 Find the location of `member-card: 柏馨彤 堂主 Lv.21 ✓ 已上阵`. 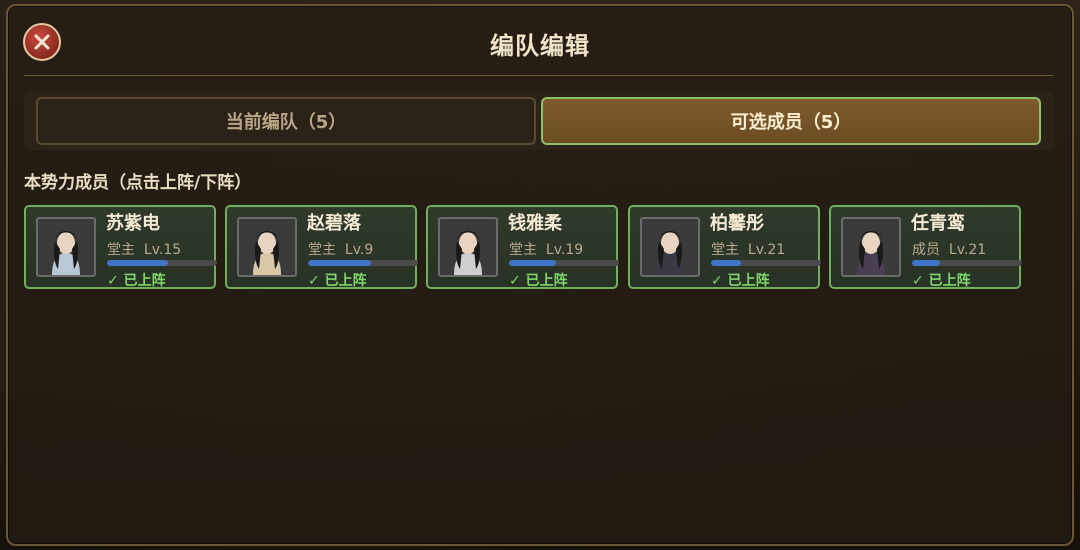

member-card: 柏馨彤 堂主 Lv.21 ✓ 已上阵 is located at coordinates (724, 247).